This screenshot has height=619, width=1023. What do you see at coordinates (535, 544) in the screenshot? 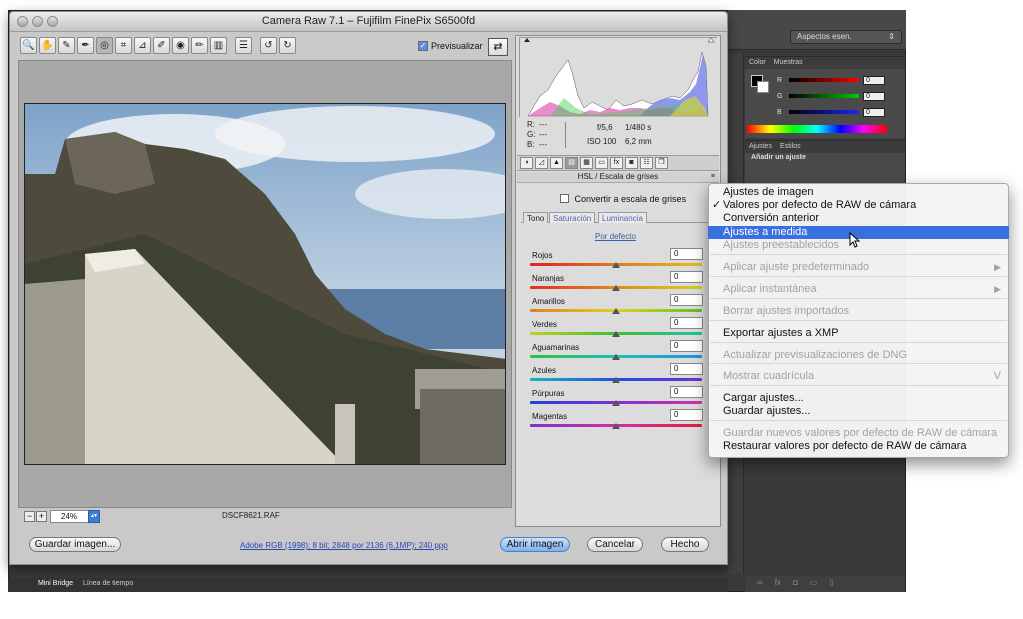
I see `open-image-button: Abrir imagen` at bounding box center [535, 544].